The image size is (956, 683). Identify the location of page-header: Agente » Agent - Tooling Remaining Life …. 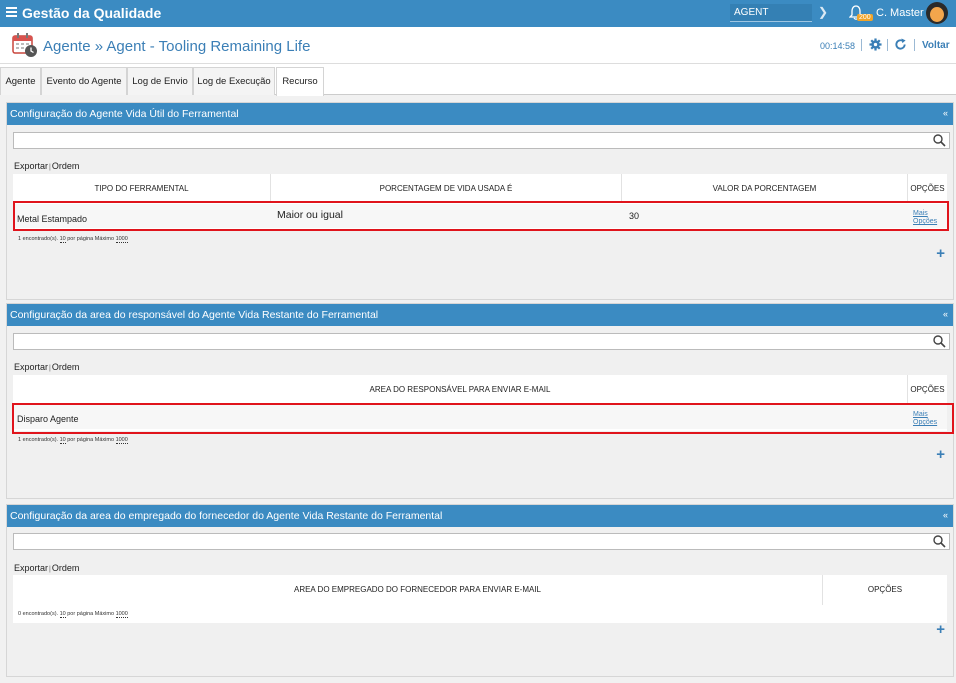
(478, 45).